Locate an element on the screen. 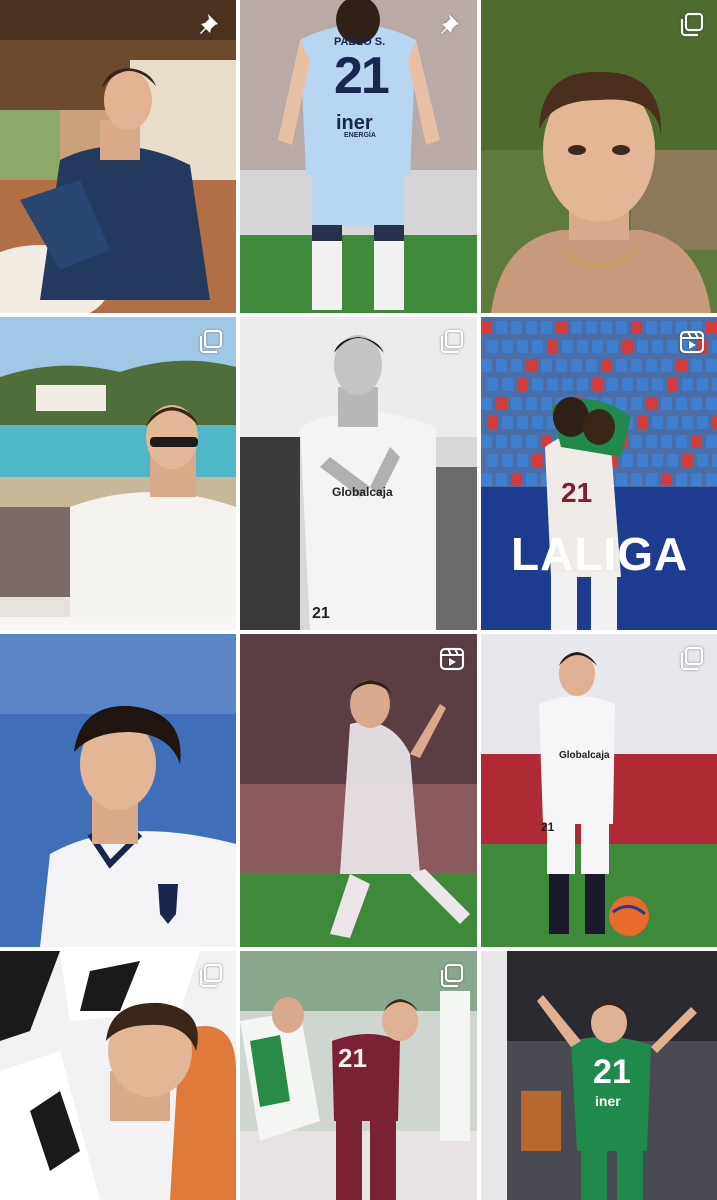 This screenshot has width=717, height=1200. post-5-photo is located at coordinates (358, 473).